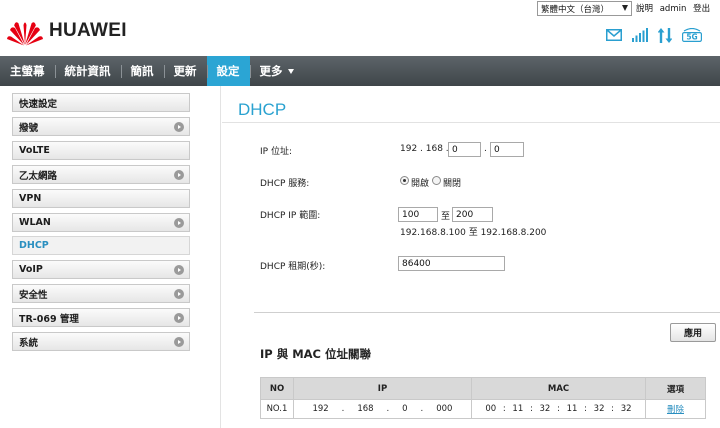  Describe the element at coordinates (614, 35) in the screenshot. I see `mail-icon` at that location.